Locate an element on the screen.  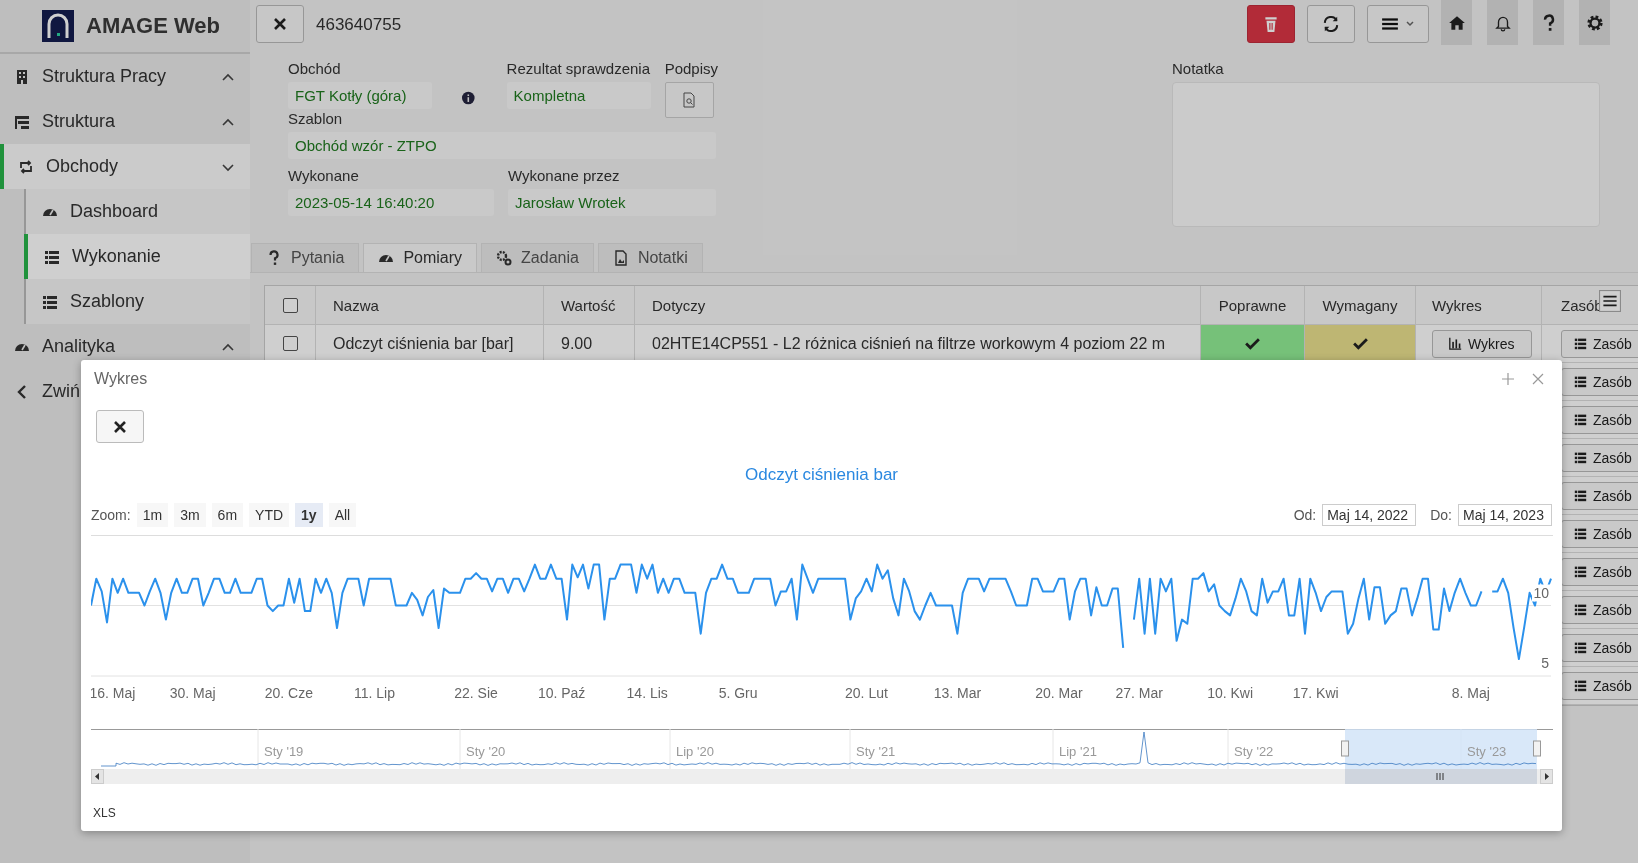
axis-label: Sty '22 is located at coordinates (1254, 751).